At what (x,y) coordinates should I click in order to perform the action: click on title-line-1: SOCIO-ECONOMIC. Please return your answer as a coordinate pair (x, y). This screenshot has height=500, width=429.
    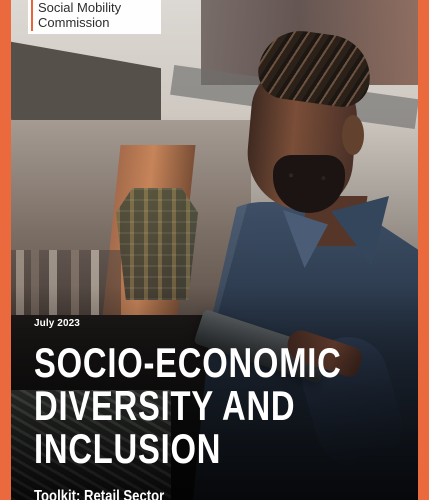
    Looking at the image, I should click on (188, 362).